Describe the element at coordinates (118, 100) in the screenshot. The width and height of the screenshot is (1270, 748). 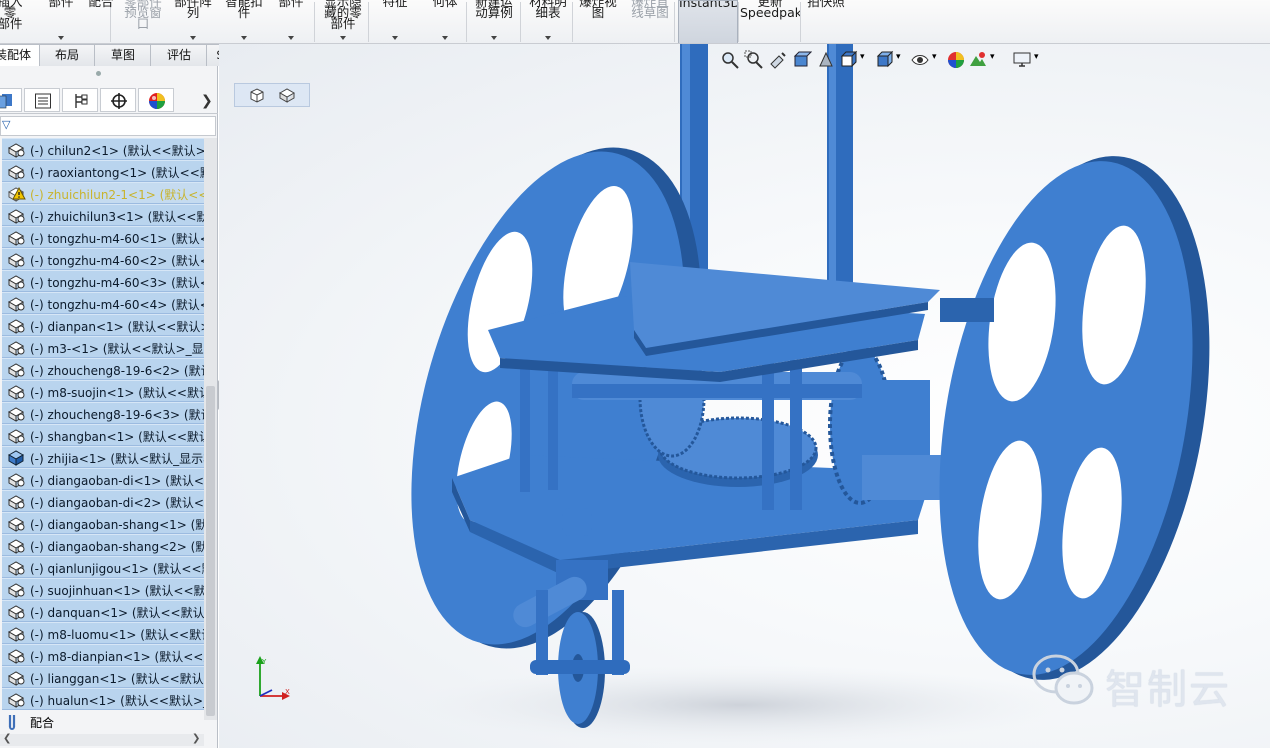
I see `dimxpert-manager-tab` at that location.